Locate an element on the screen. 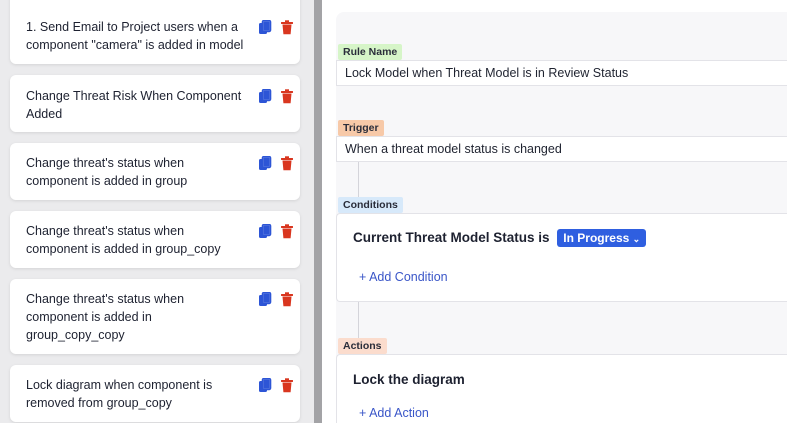  trigger-field: When a threat model status is changed is located at coordinates (561, 149).